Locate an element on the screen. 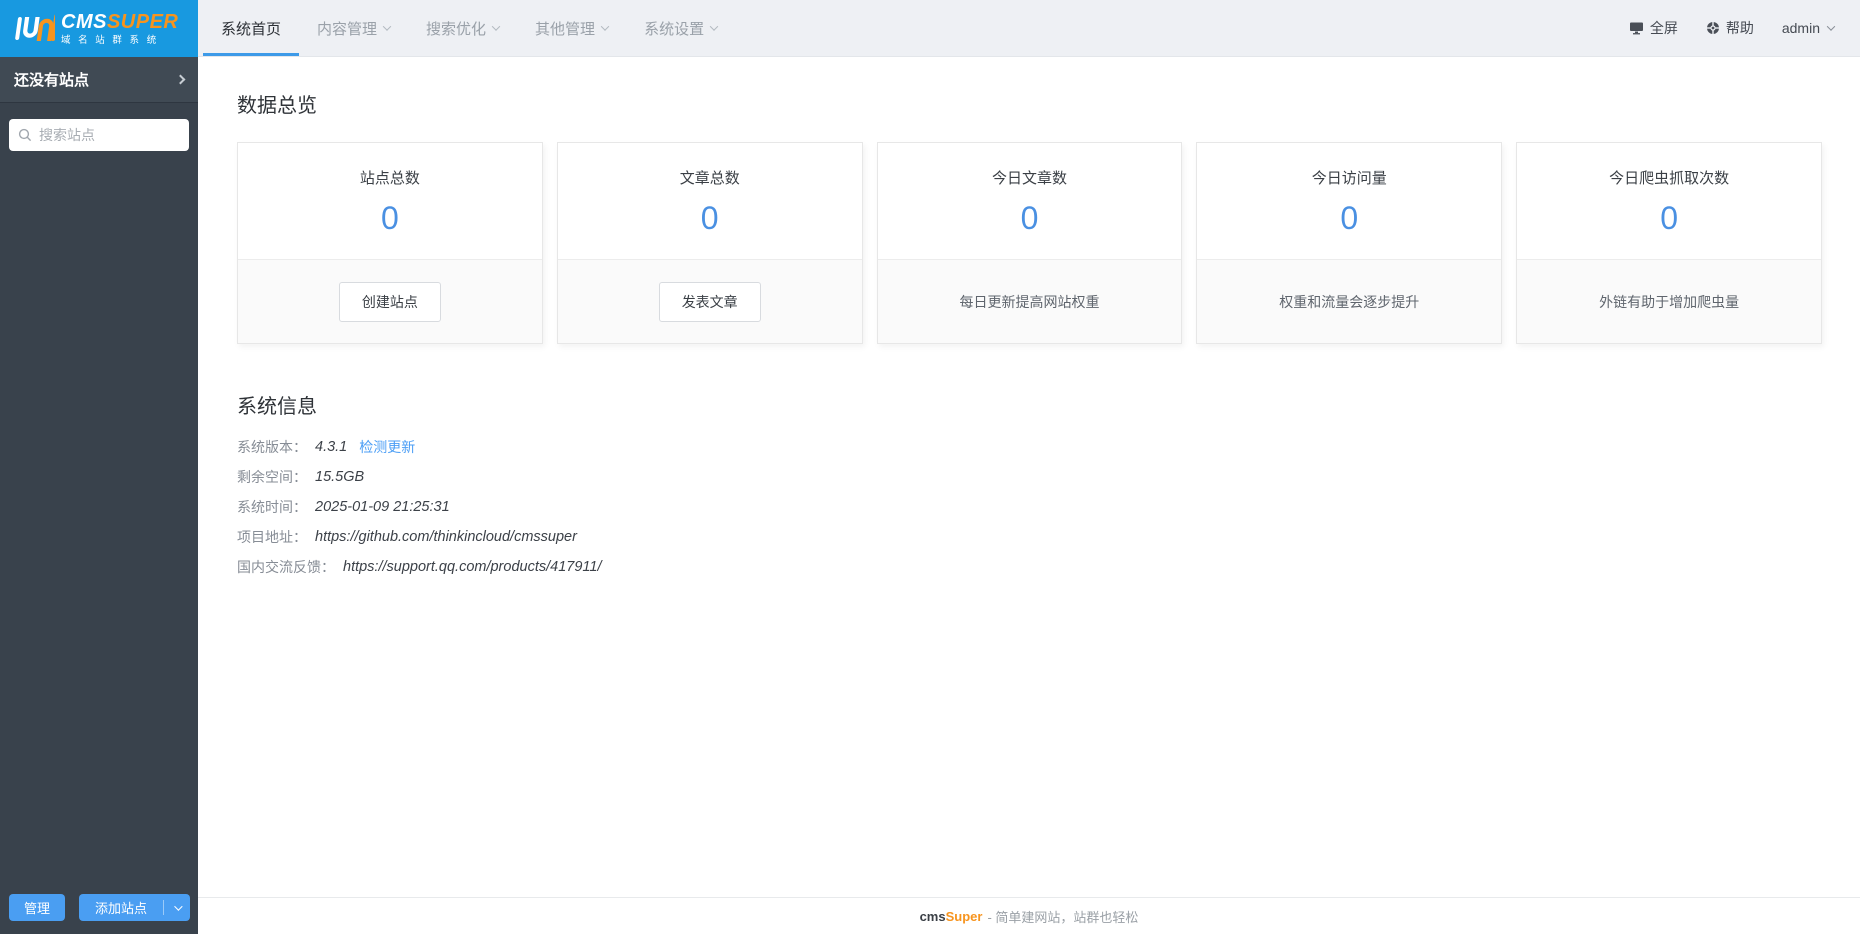 The image size is (1860, 934). info-row-time: 系统时间： 2025-01-09 21:25:31 is located at coordinates (1029, 507).